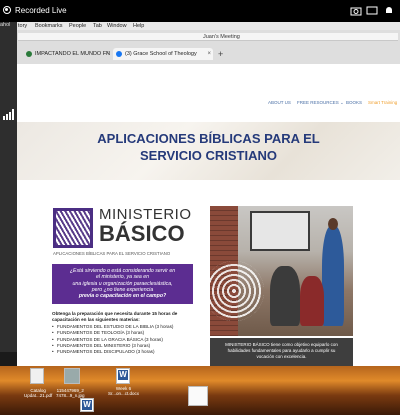 Image resolution: width=400 pixels, height=415 pixels. What do you see at coordinates (389, 10) in the screenshot?
I see `bell-icon` at bounding box center [389, 10].